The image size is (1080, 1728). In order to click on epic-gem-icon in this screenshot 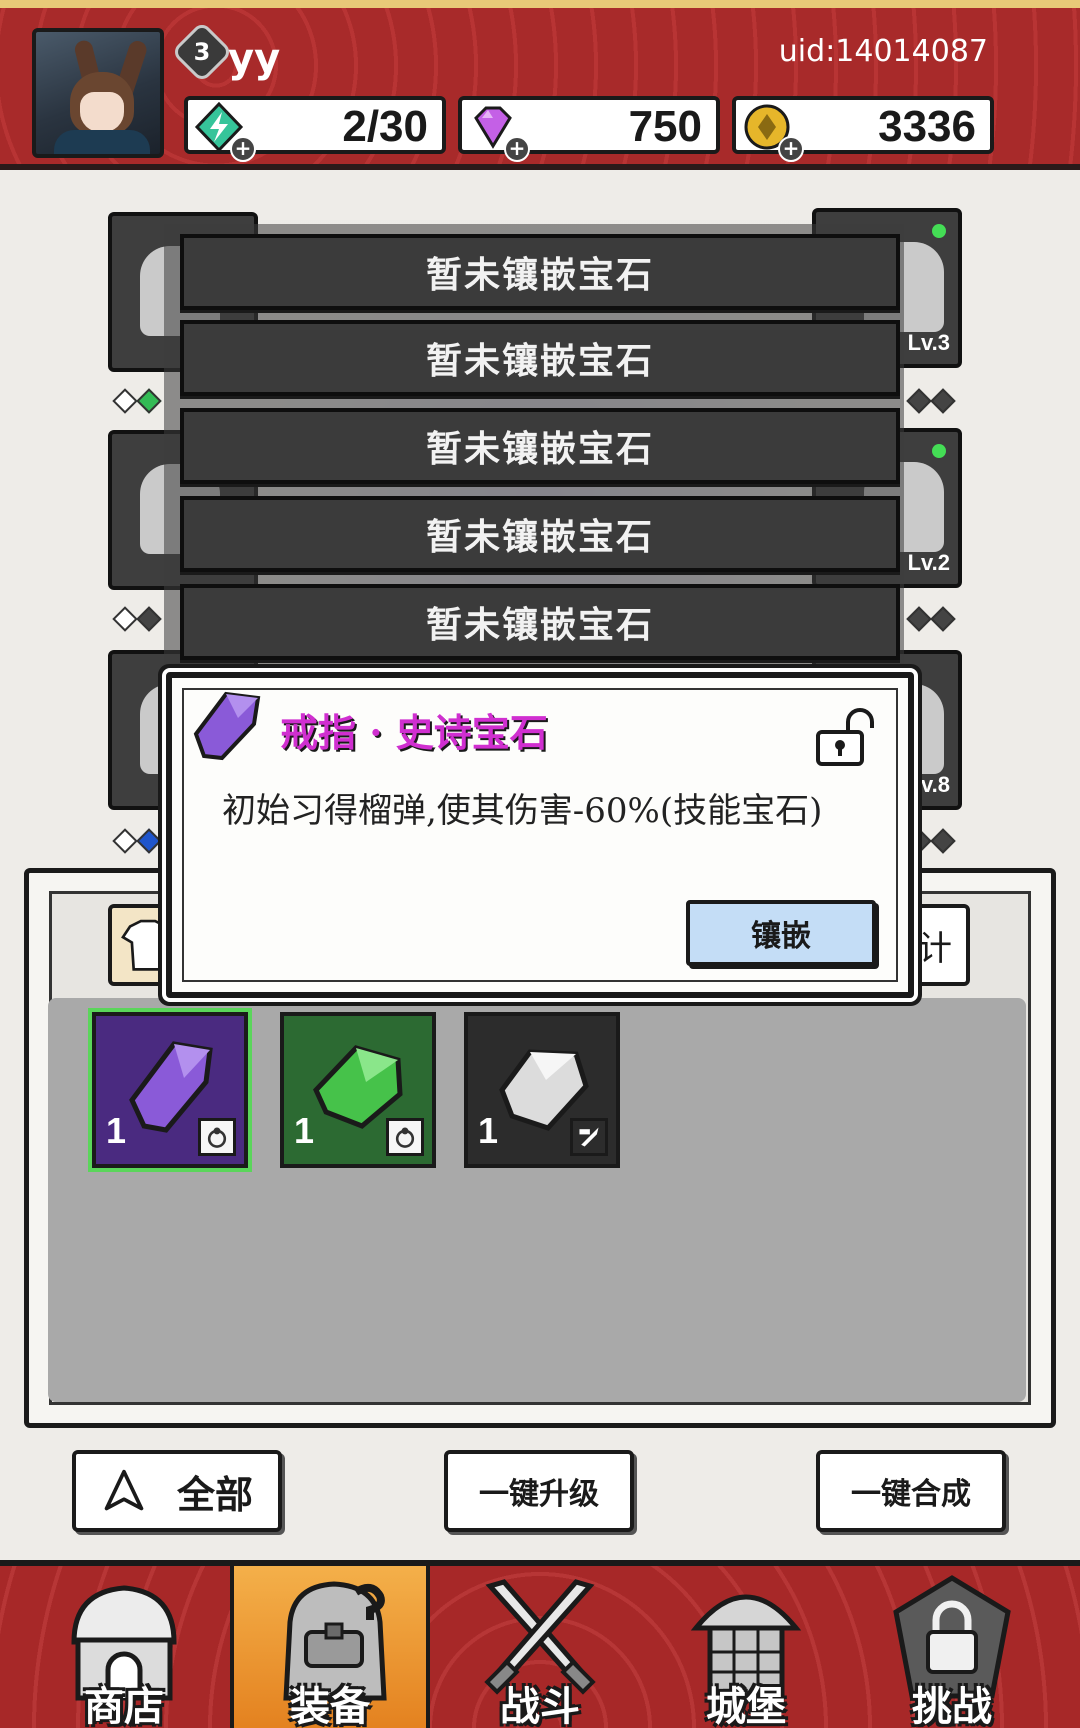, I will do `click(227, 726)`.